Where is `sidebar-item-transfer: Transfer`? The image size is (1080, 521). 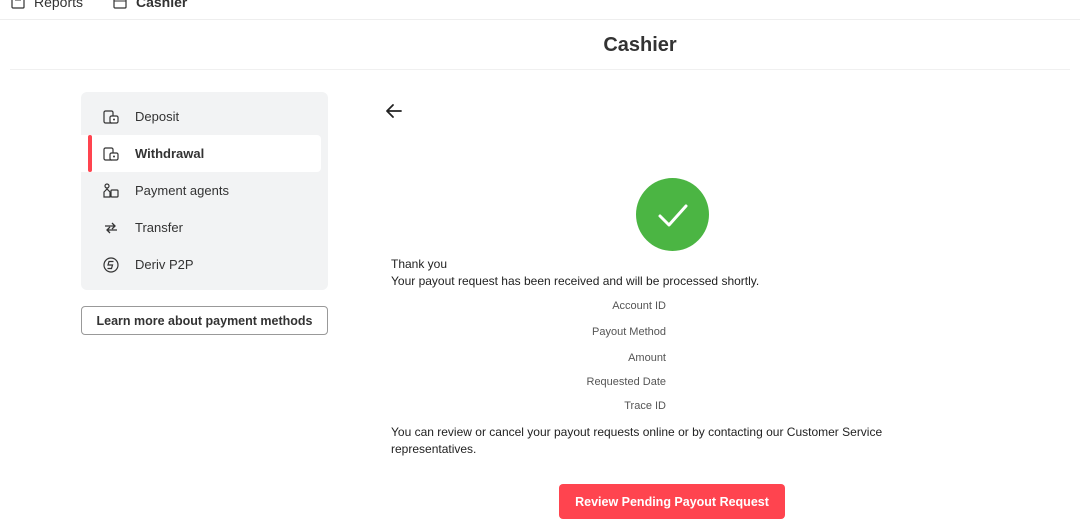 sidebar-item-transfer: Transfer is located at coordinates (204, 227).